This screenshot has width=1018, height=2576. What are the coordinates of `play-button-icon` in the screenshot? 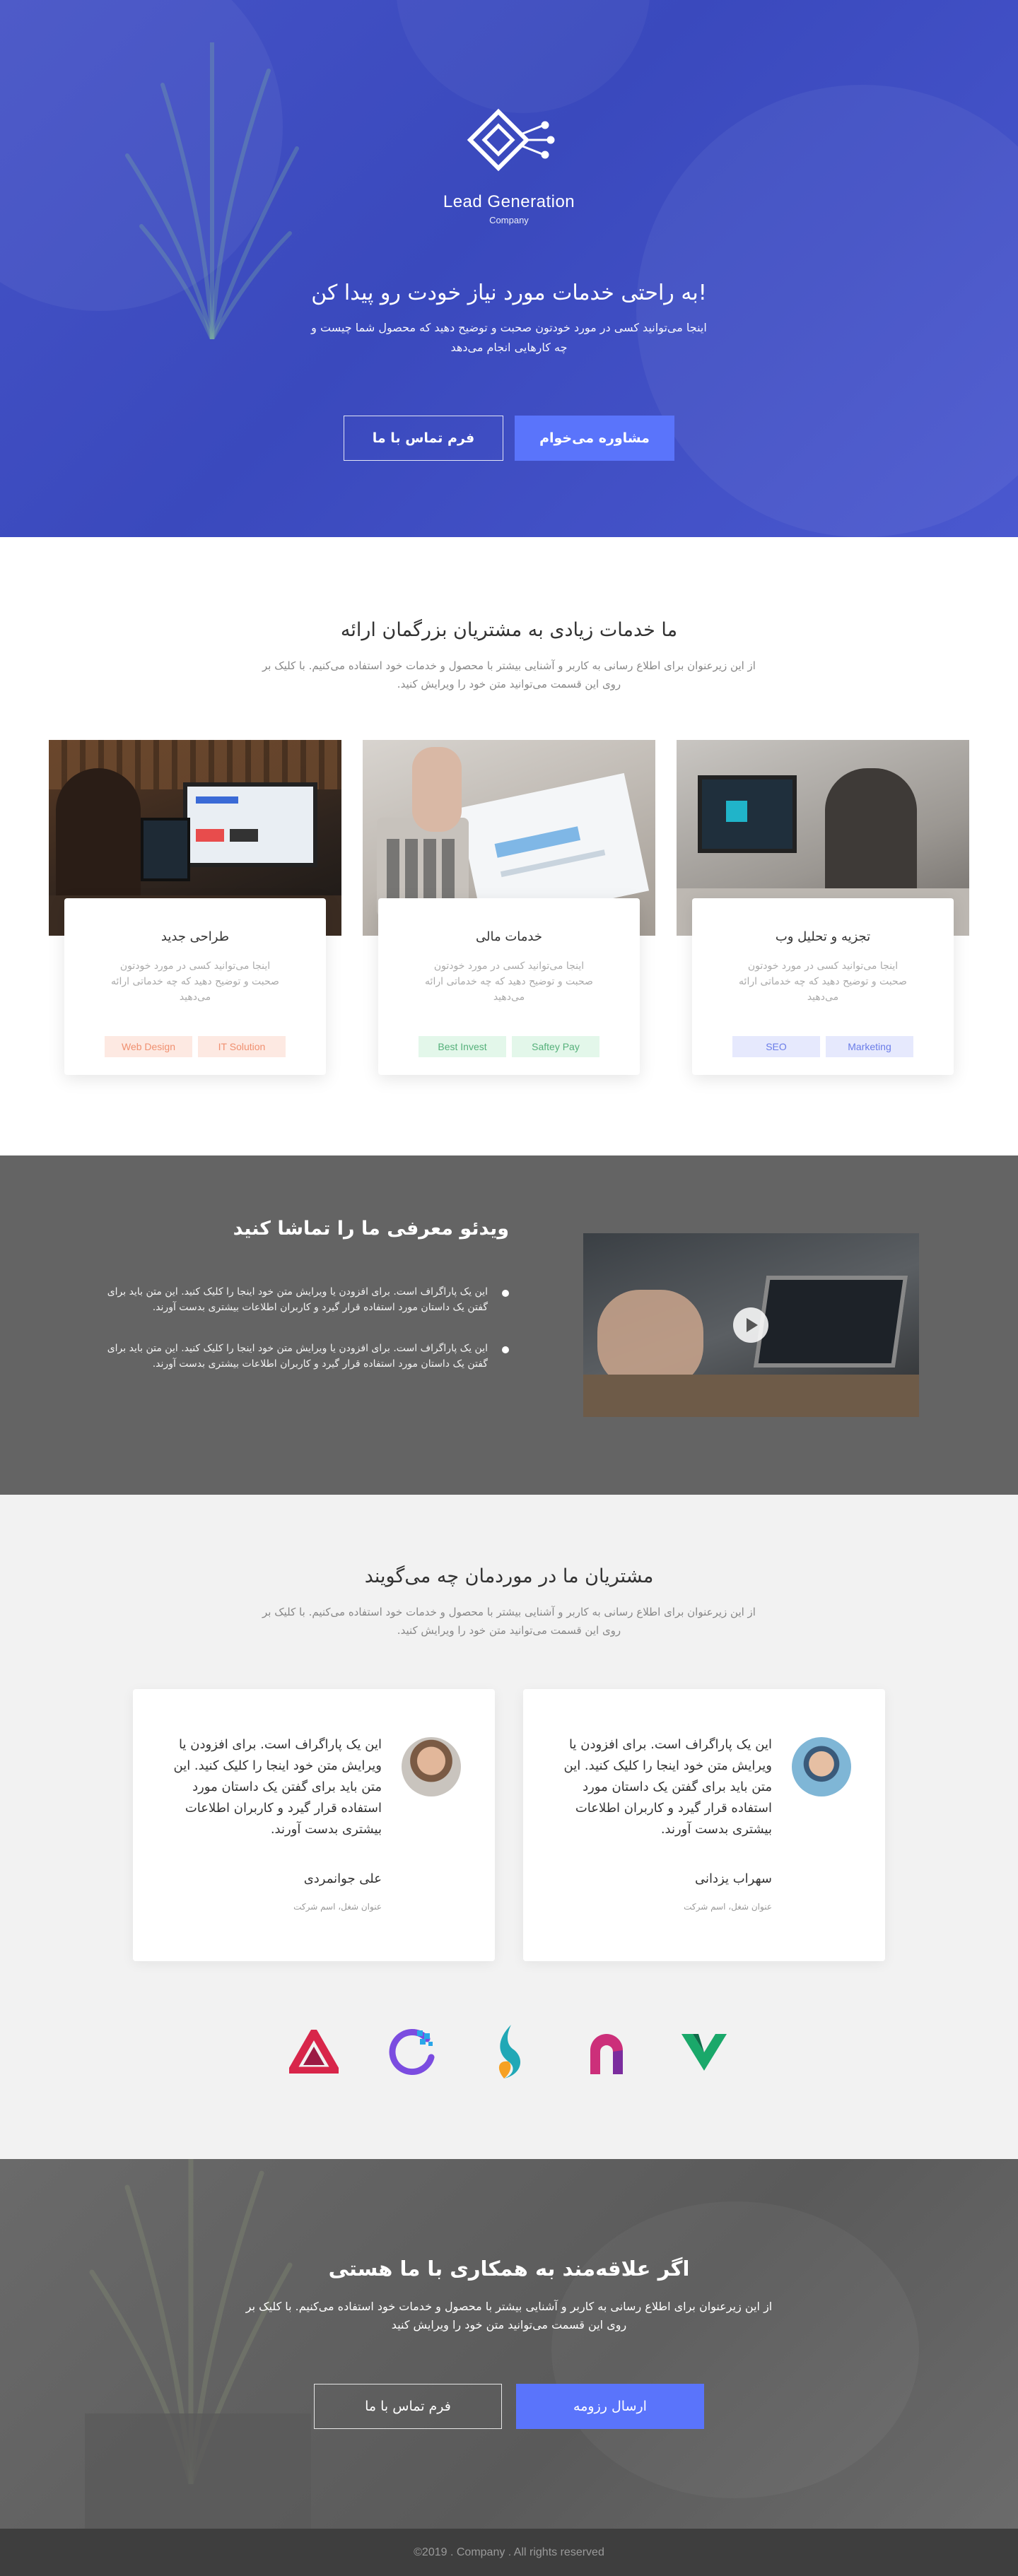 It's located at (751, 1325).